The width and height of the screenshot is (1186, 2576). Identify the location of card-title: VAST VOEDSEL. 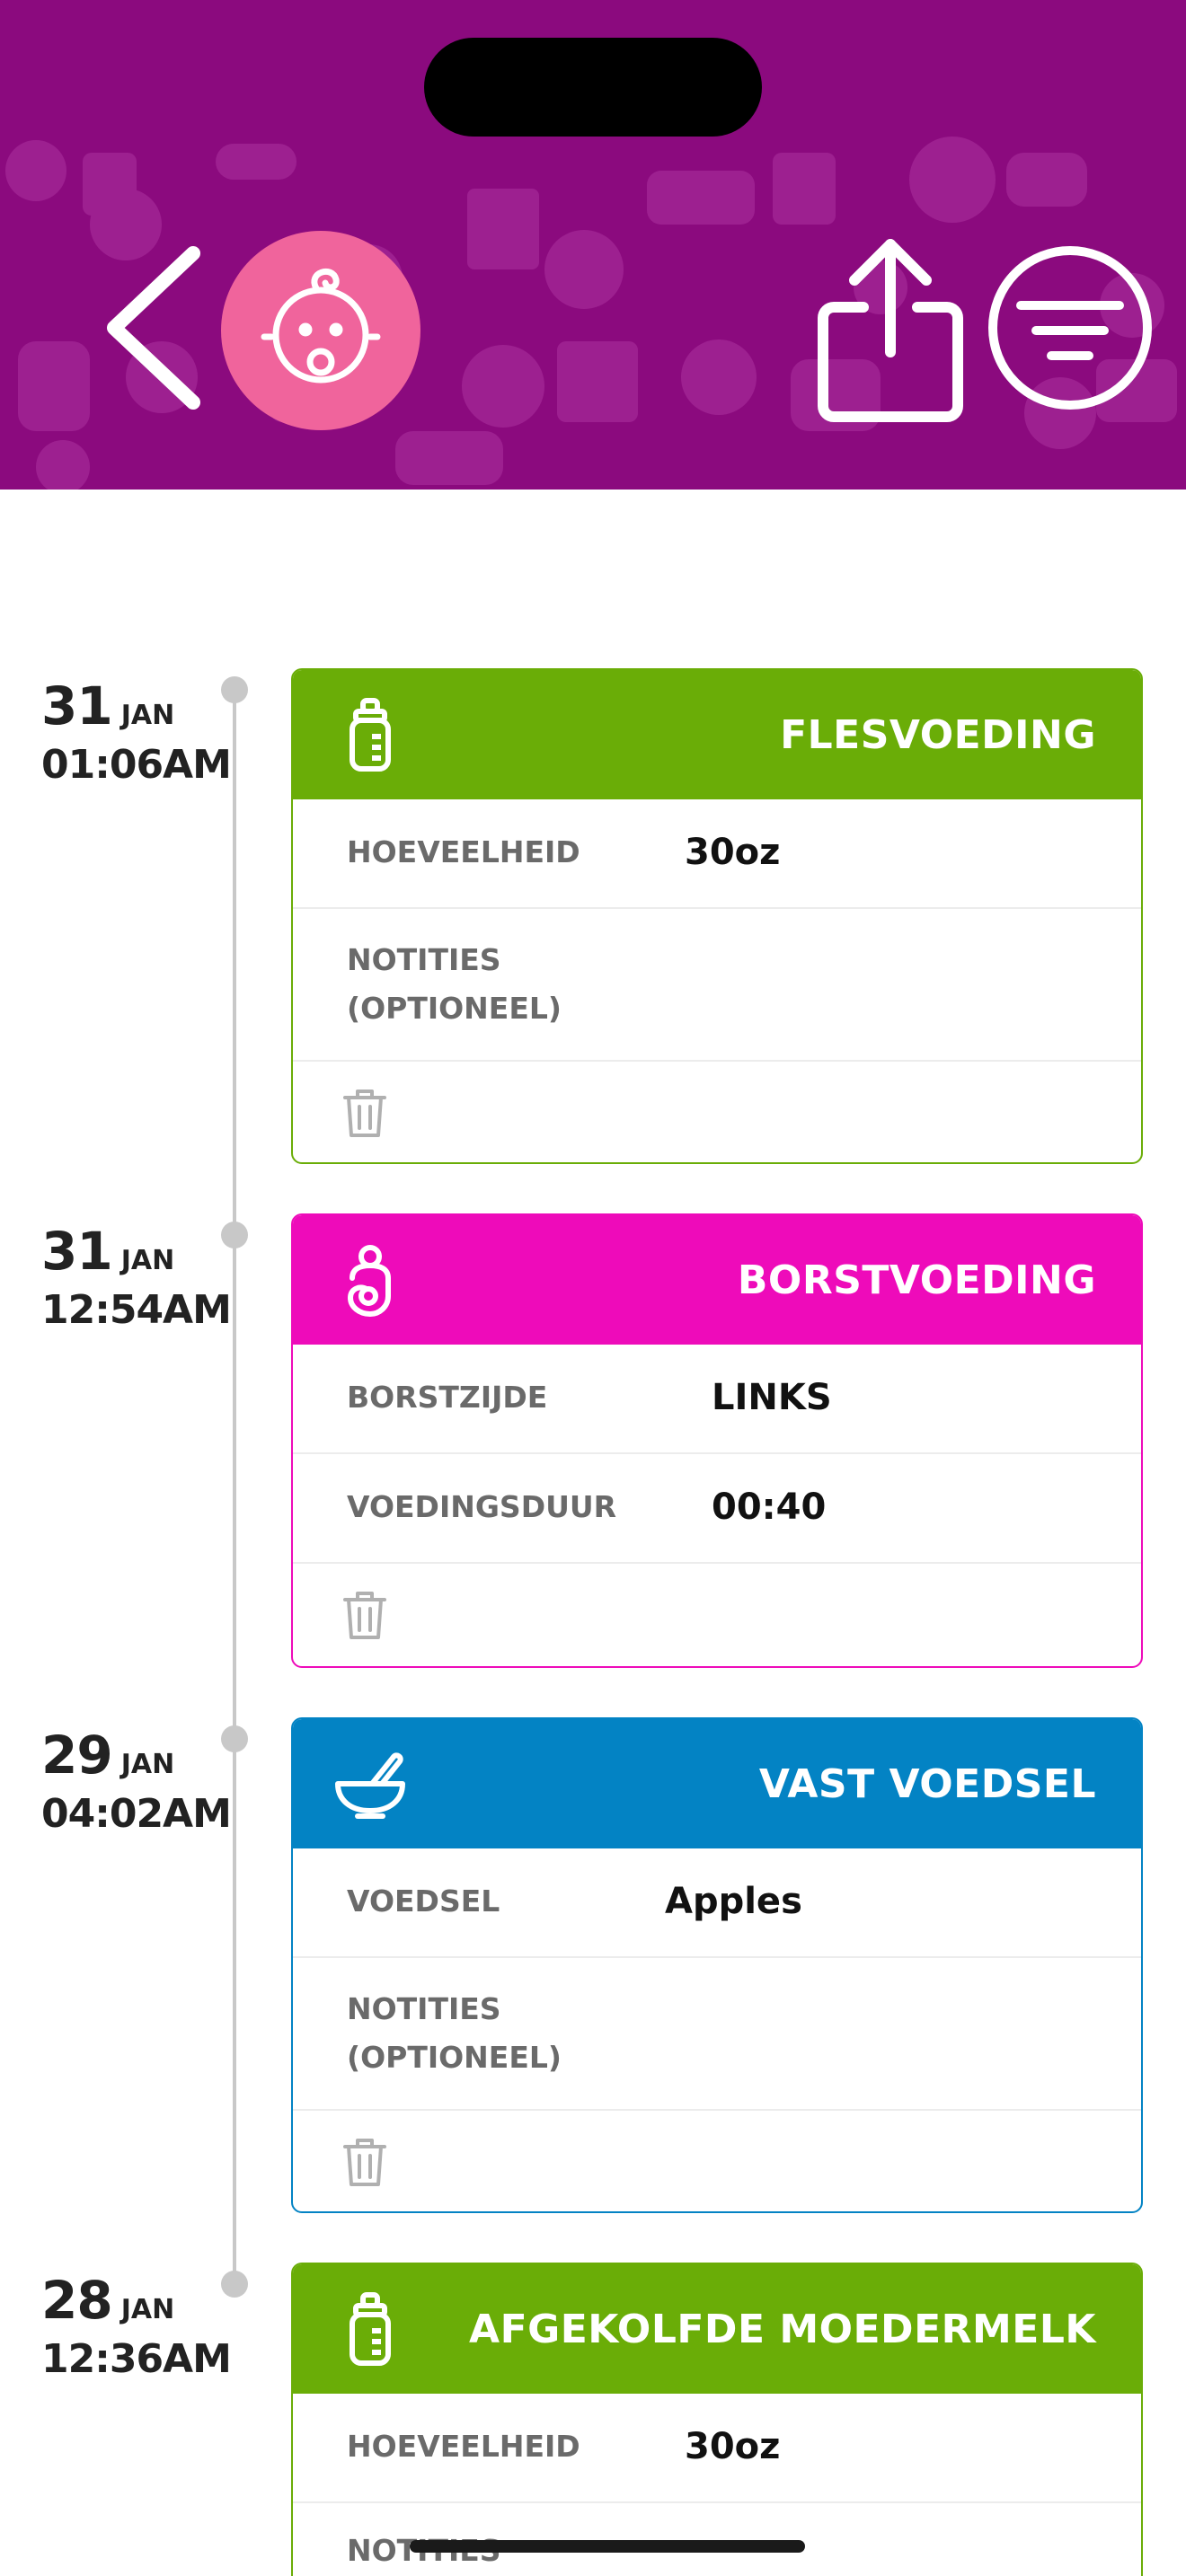
(927, 1783).